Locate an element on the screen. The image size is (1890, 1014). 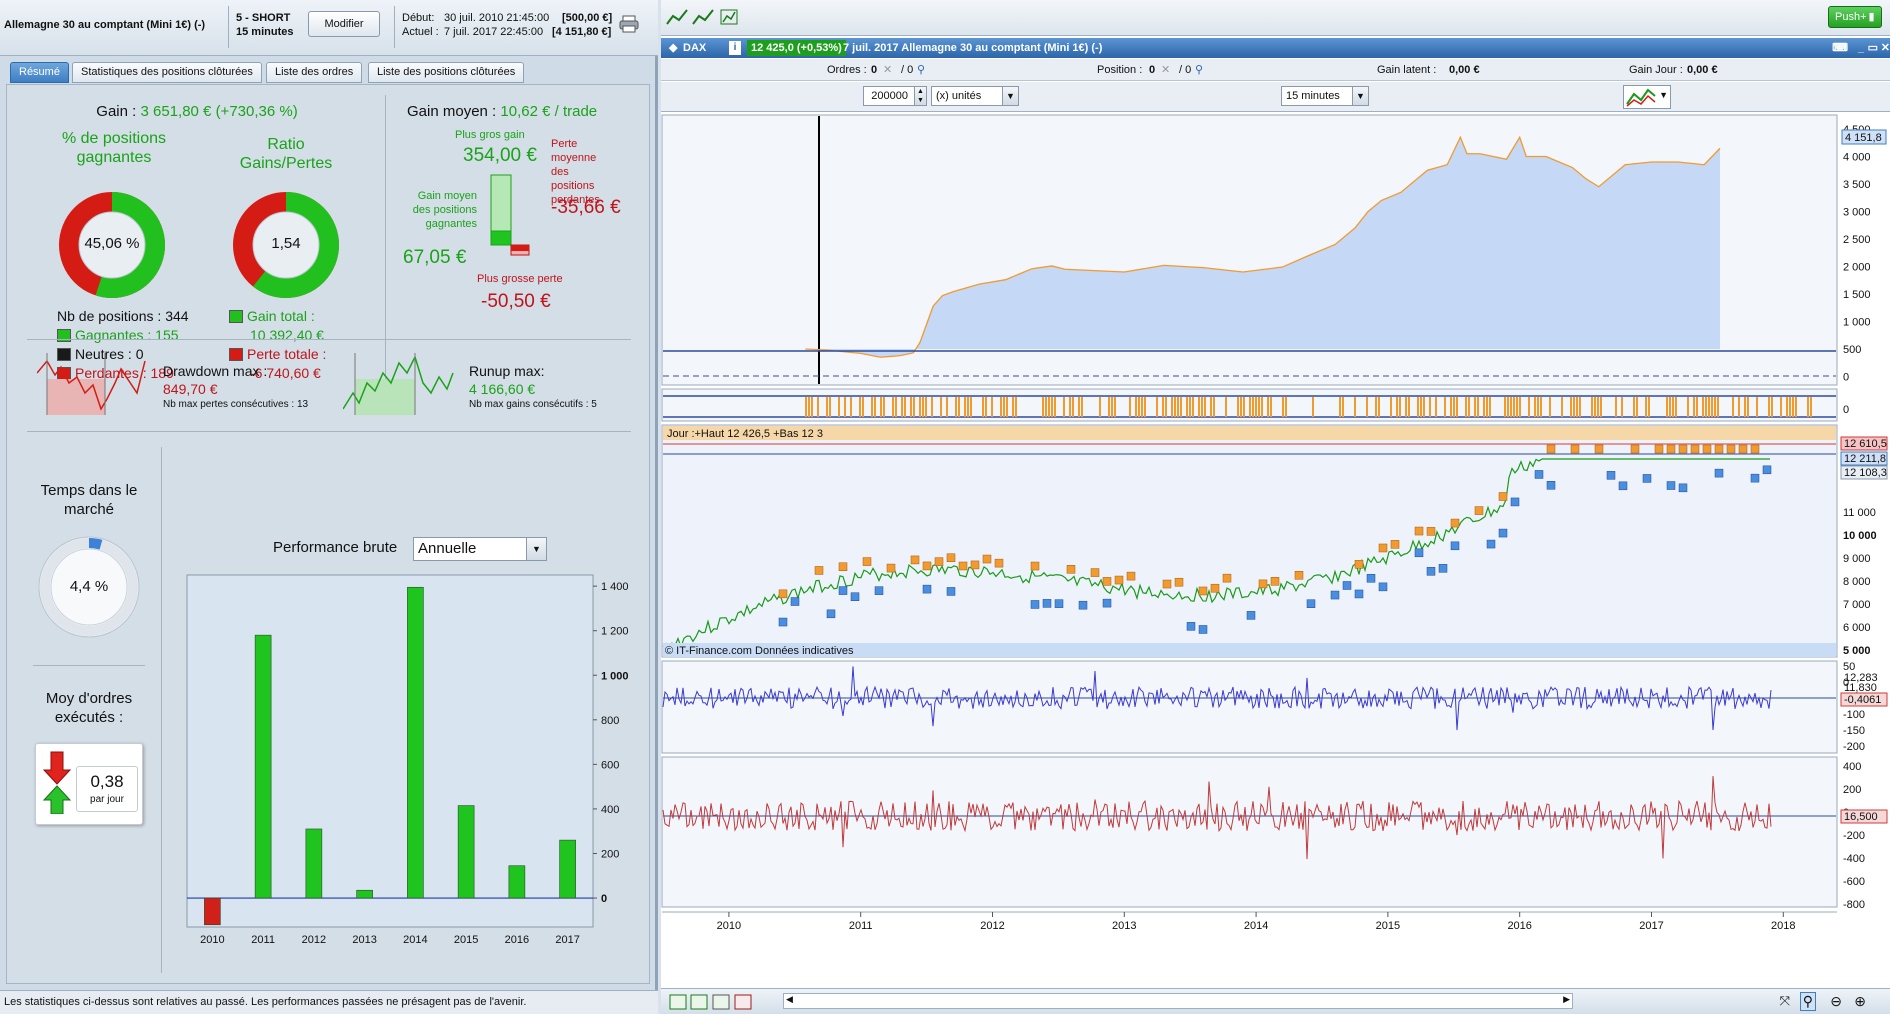
equity-ytick: 4 000 is located at coordinates (1857, 158).